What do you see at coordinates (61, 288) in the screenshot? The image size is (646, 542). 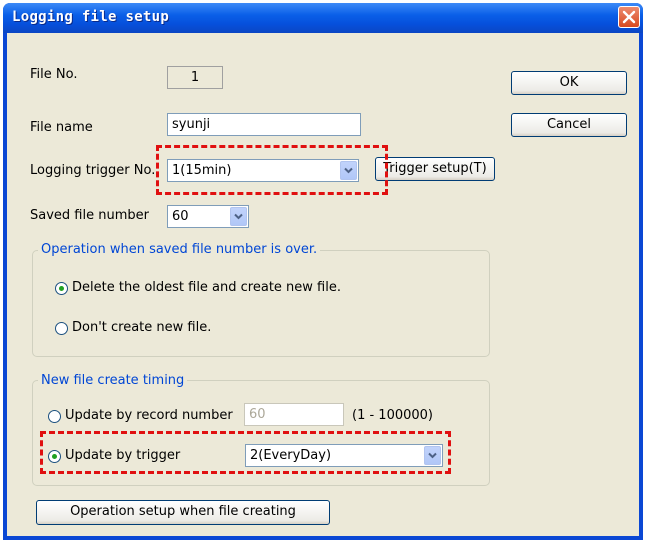 I see `radio-delete-oldest` at bounding box center [61, 288].